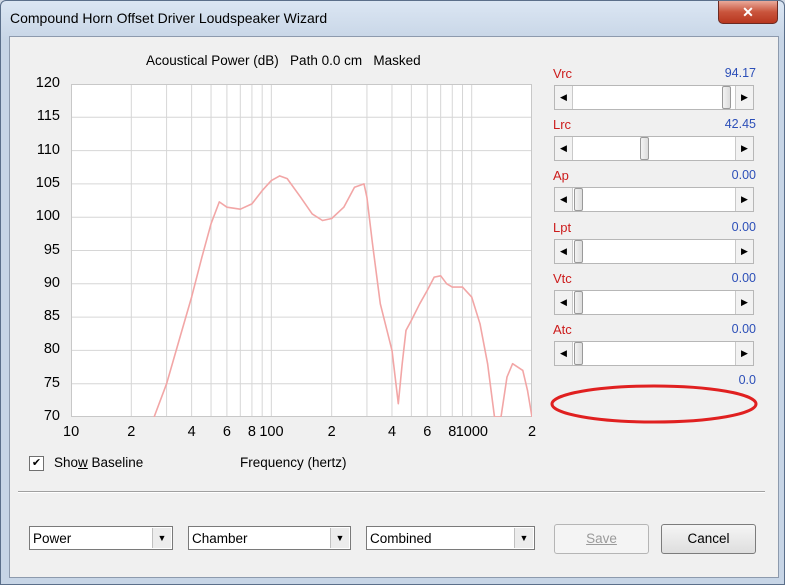  What do you see at coordinates (269, 538) in the screenshot?
I see `location-dropdown: Chamber ▼` at bounding box center [269, 538].